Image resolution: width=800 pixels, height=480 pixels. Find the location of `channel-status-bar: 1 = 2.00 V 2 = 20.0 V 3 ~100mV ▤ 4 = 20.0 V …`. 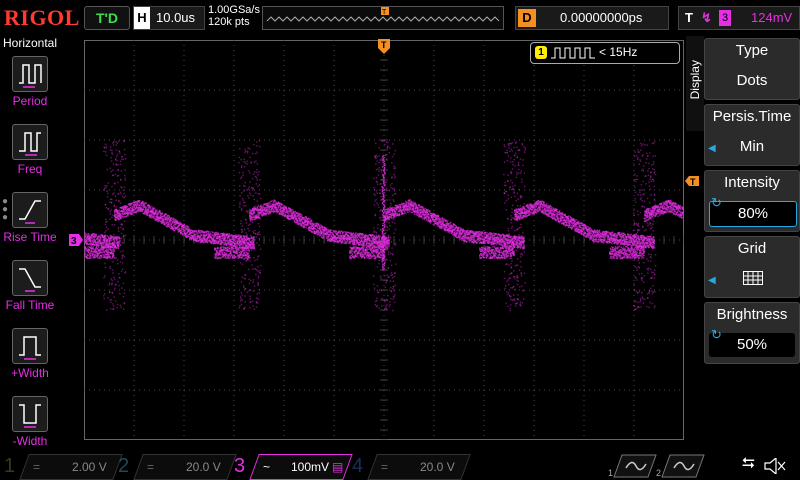

channel-status-bar: 1 = 2.00 V 2 = 20.0 V 3 ~100mV ▤ 4 = 20.0 V … is located at coordinates (400, 466).